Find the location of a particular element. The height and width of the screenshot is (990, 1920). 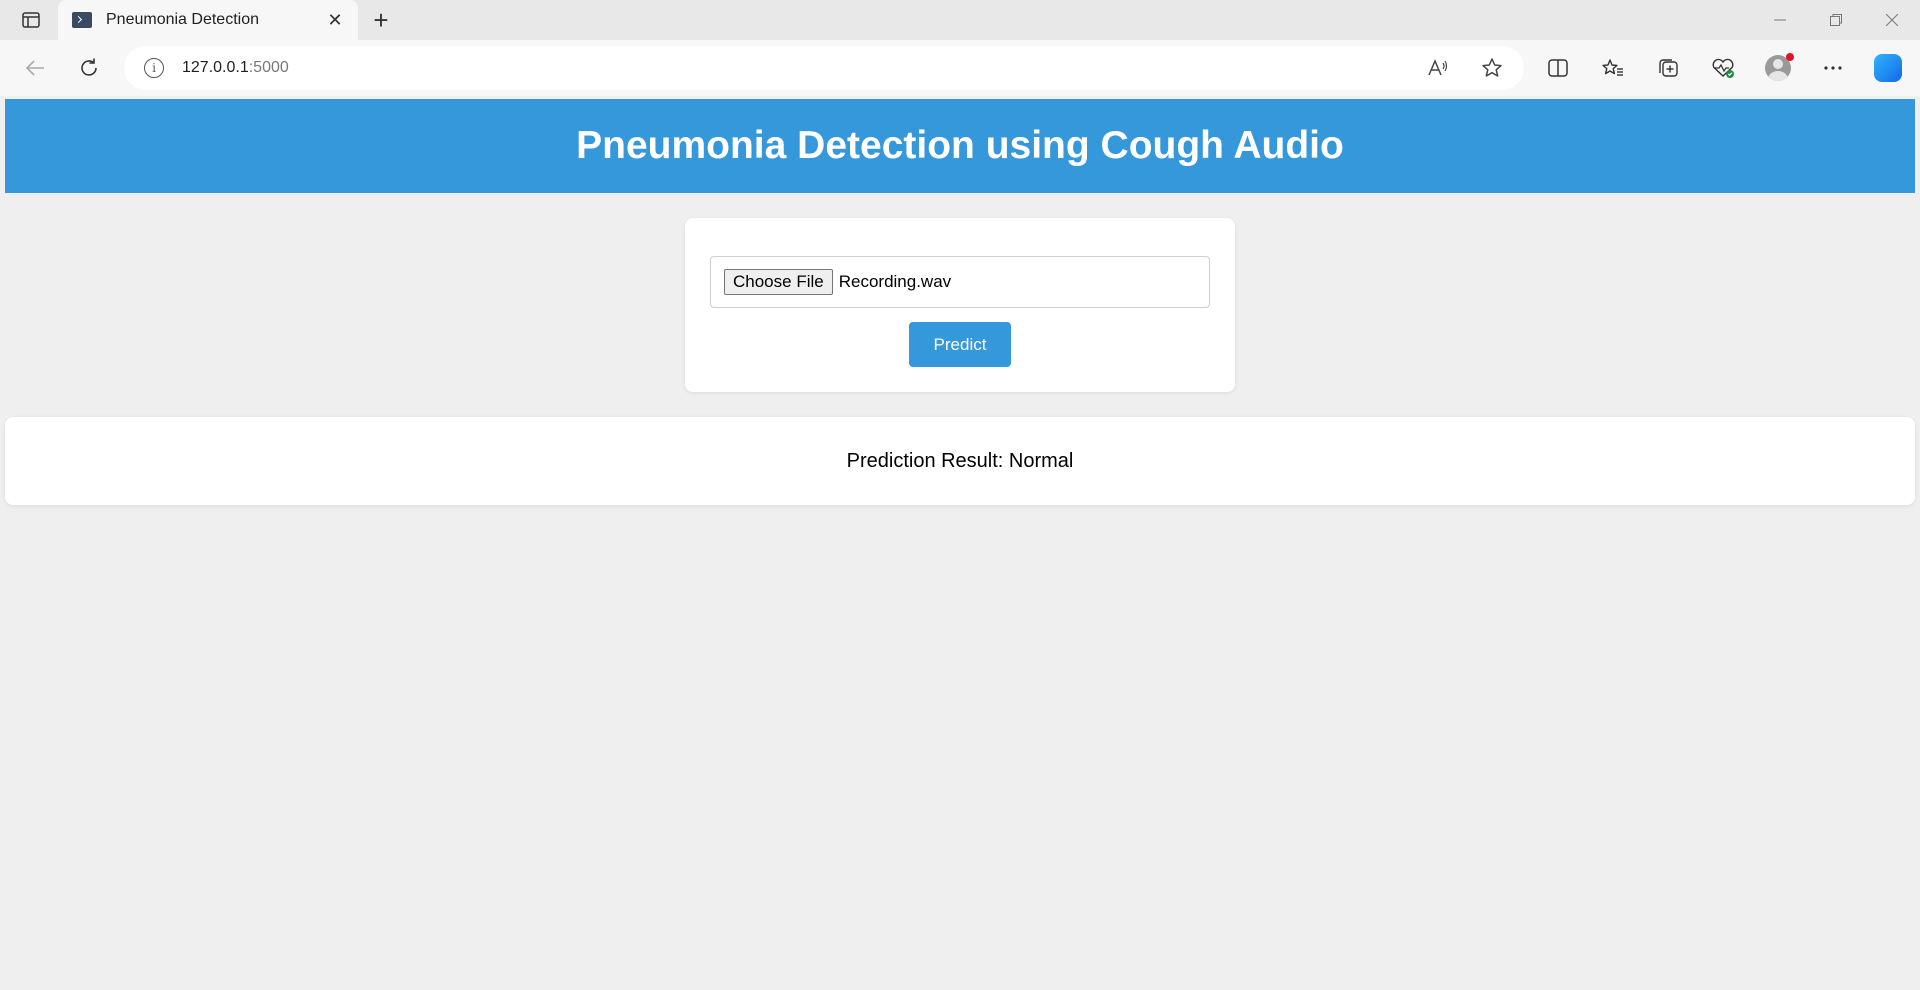

browser-toolbar: i 127.0.0.1 :5000 is located at coordinates (960, 68).